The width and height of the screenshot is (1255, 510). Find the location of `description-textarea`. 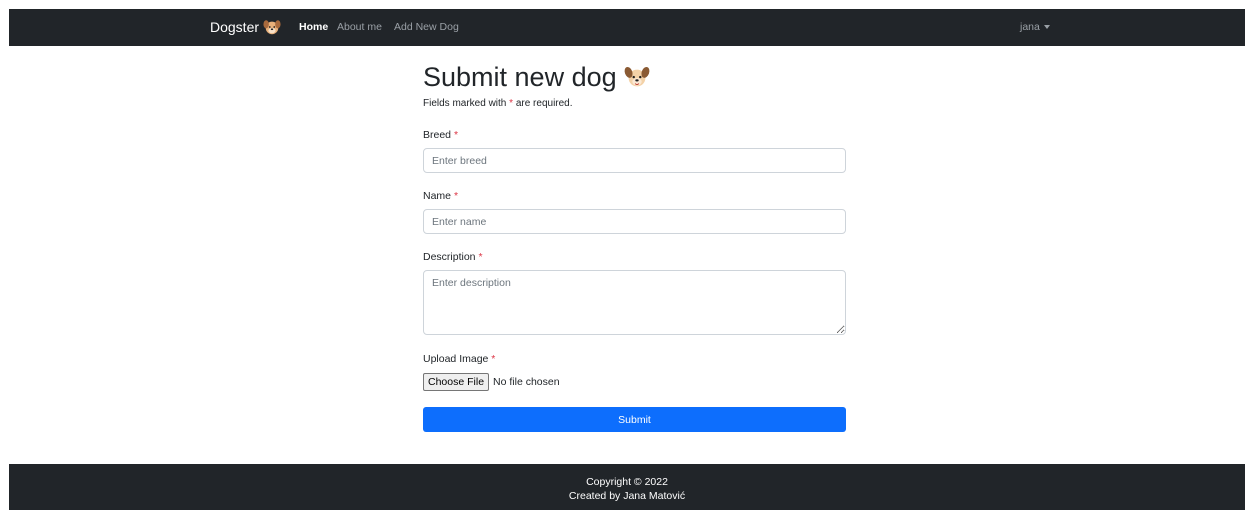

description-textarea is located at coordinates (634, 302).